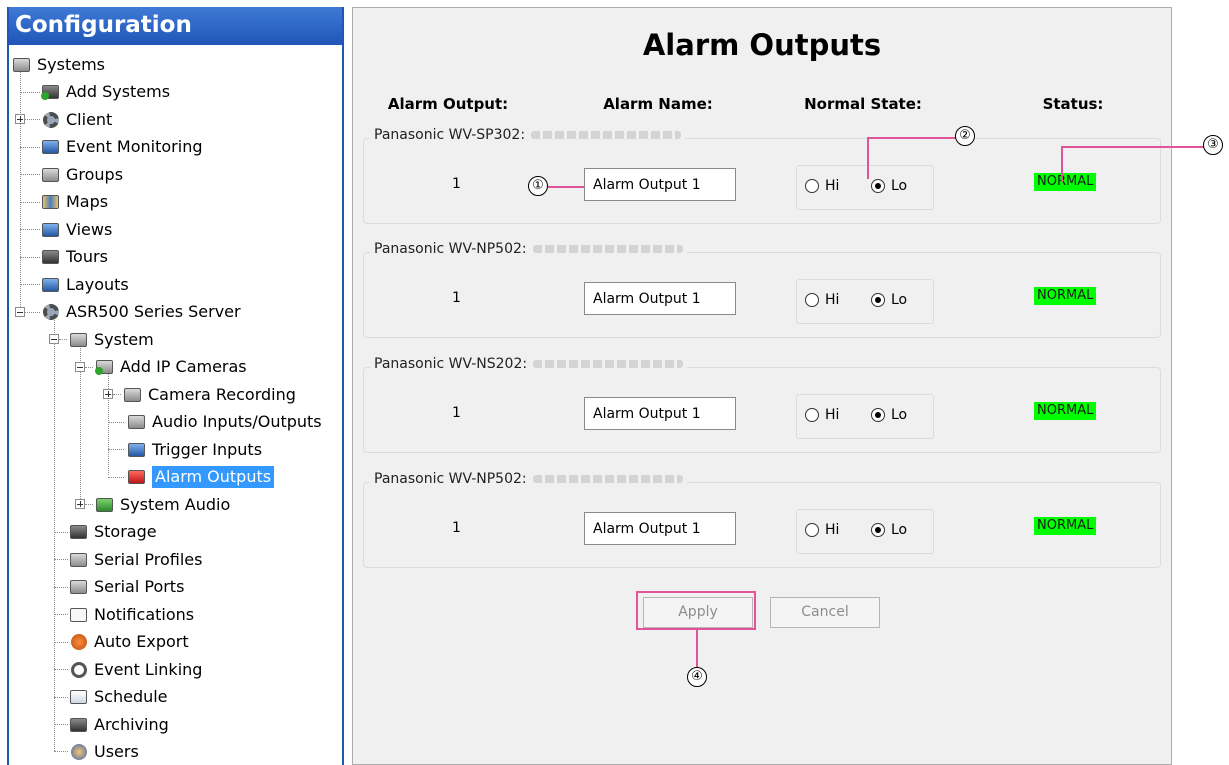  I want to click on add-systems-icon, so click(51, 92).